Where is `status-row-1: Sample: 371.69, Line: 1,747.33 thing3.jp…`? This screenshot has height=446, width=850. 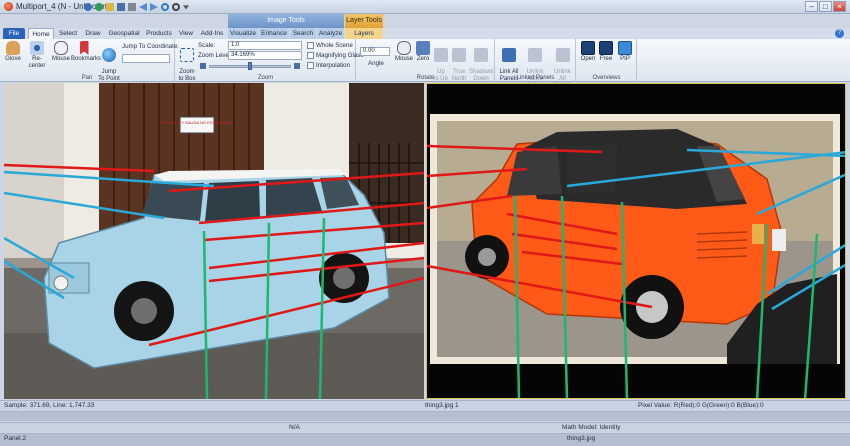 status-row-1: Sample: 371.69, Line: 1,747.33 thing3.jp… is located at coordinates (425, 405).